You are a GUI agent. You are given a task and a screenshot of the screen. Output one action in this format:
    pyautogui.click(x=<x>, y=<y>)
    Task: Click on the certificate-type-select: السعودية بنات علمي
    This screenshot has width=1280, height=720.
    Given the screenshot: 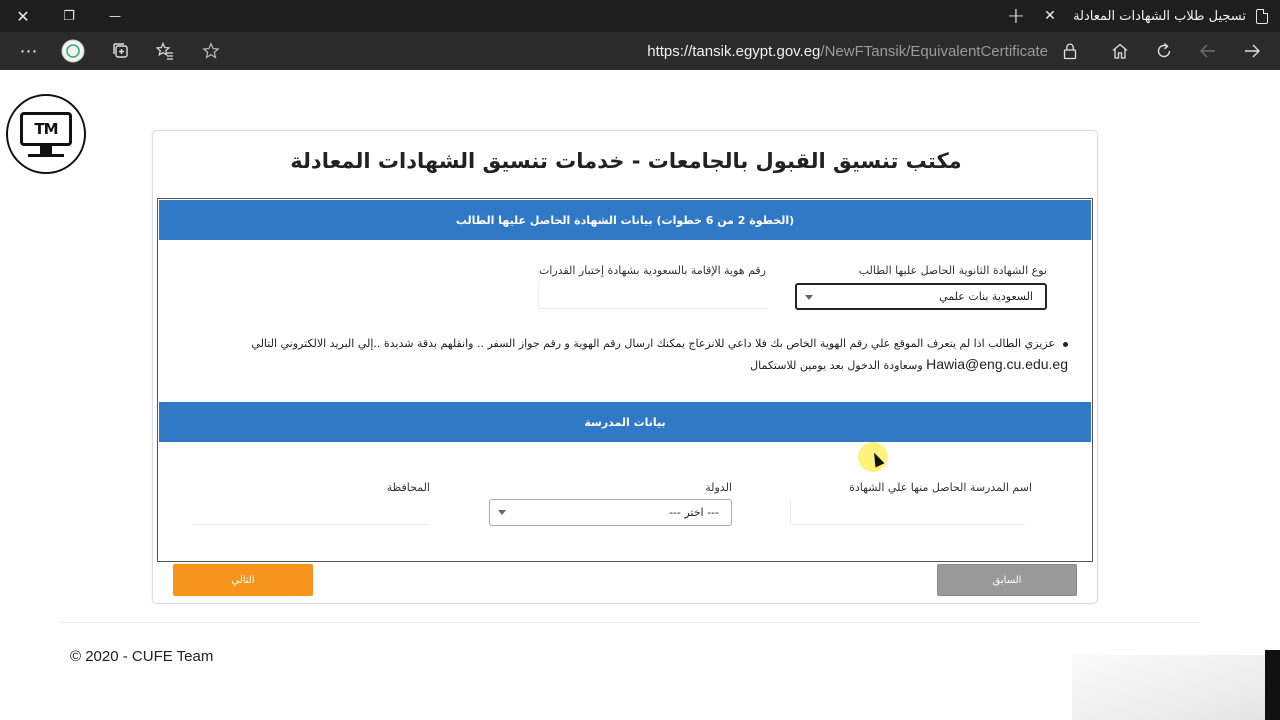 What is the action you would take?
    pyautogui.click(x=921, y=296)
    